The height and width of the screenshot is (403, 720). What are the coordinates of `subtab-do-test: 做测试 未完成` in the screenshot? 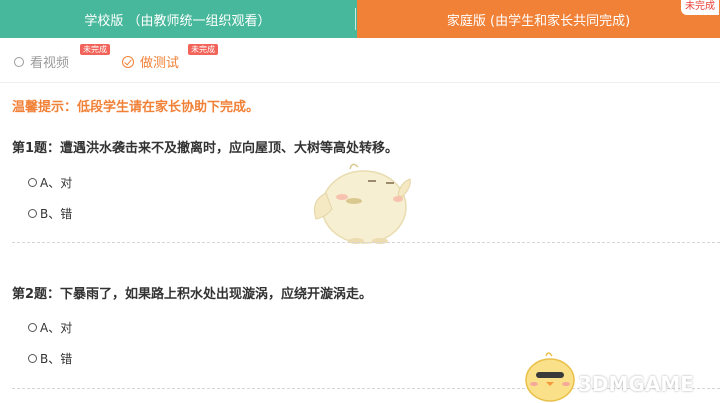 It's located at (170, 57).